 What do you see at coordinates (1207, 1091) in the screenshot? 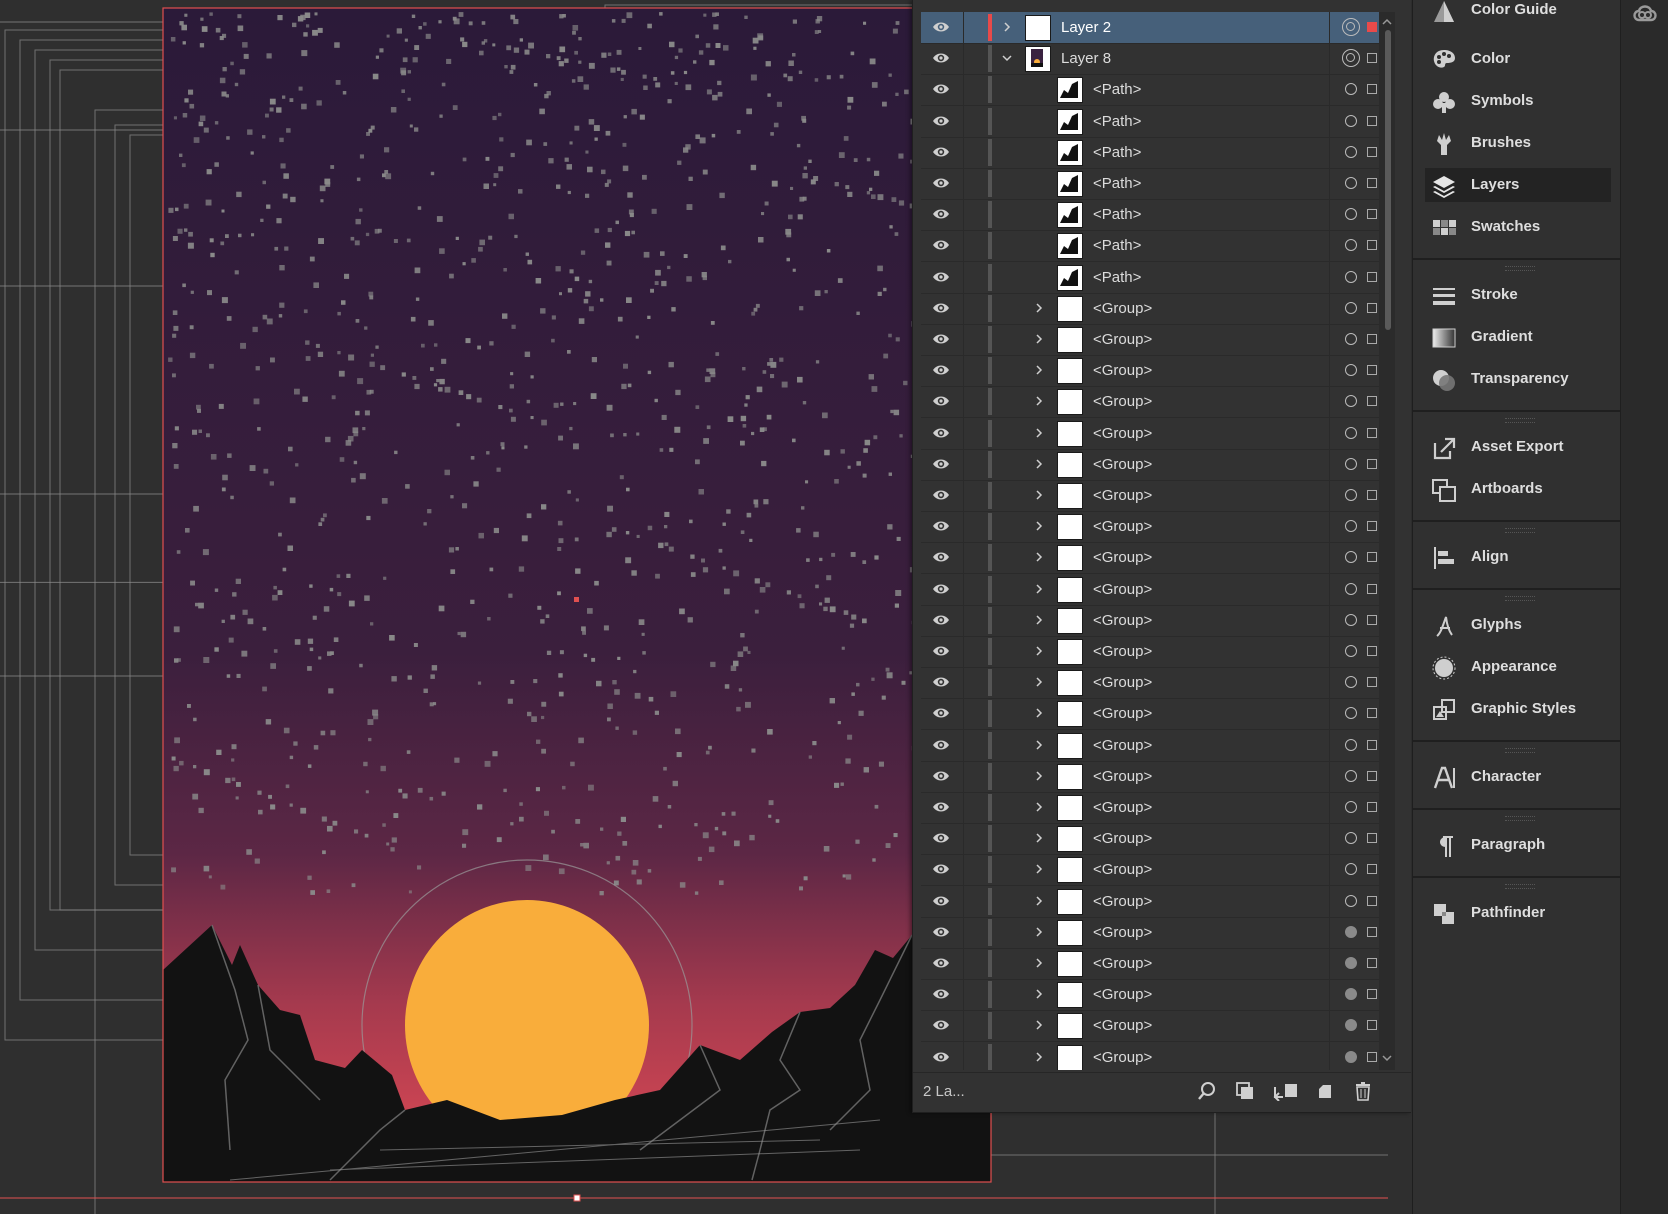
I see `locate-object-icon` at bounding box center [1207, 1091].